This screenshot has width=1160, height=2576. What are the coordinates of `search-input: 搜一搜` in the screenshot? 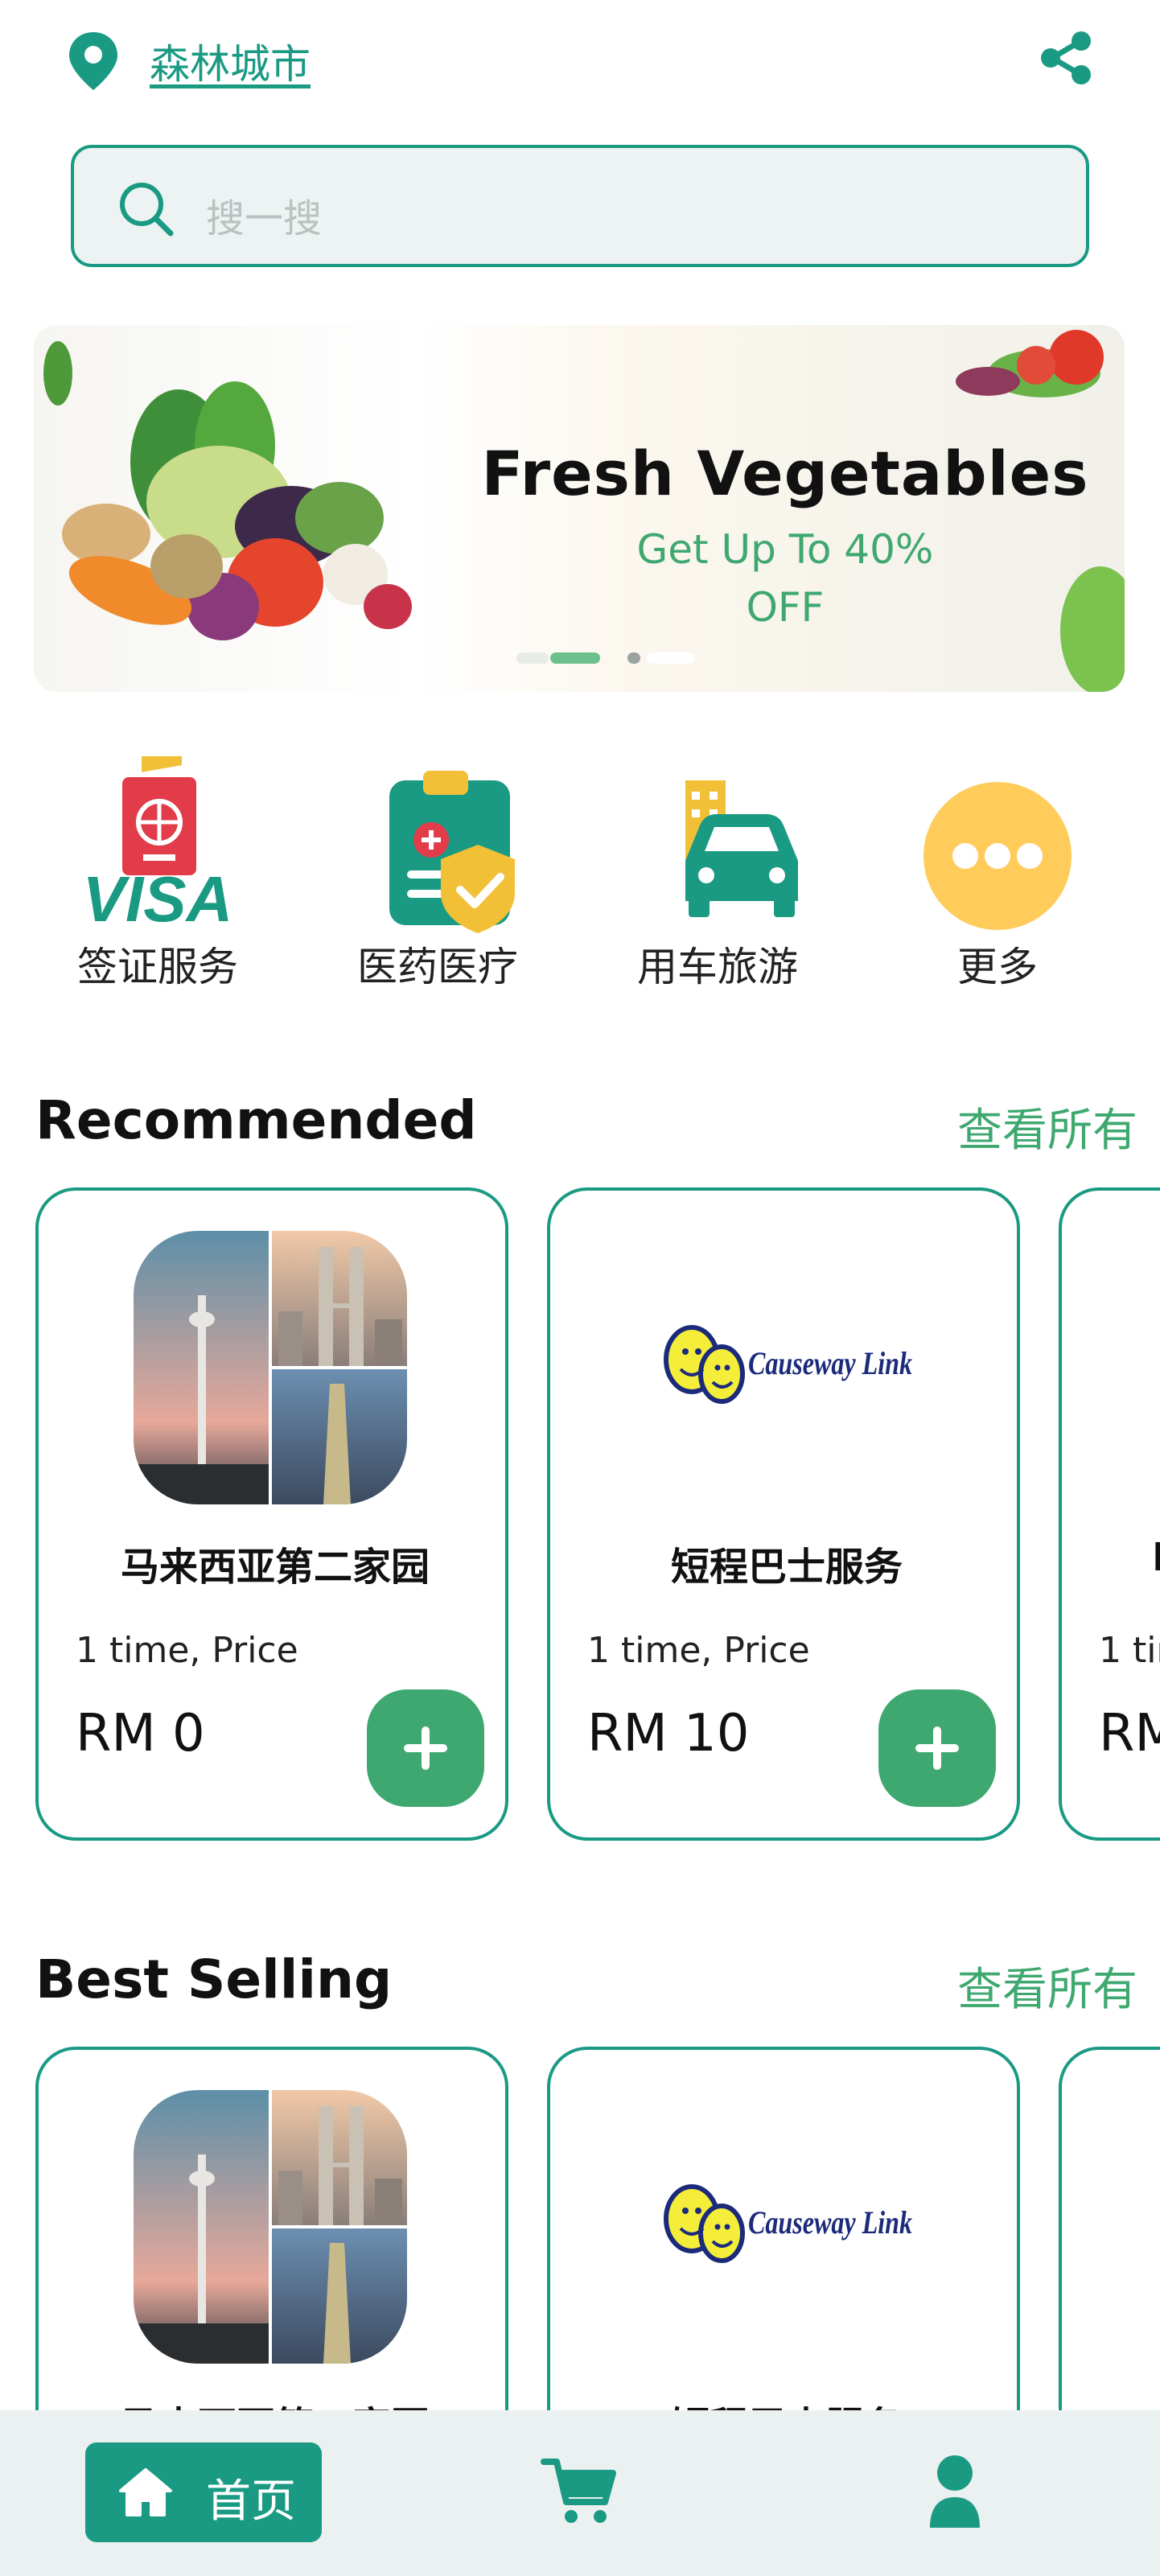 It's located at (264, 215).